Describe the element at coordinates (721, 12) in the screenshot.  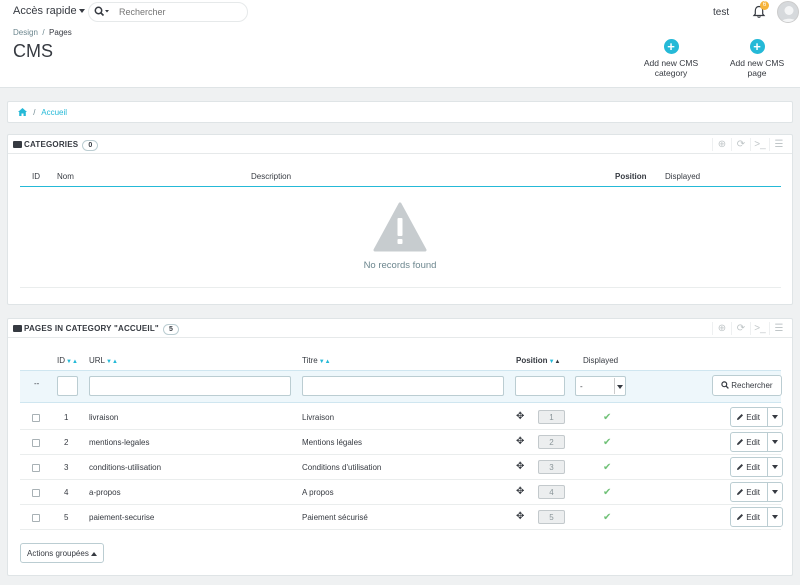
I see `user-name: test` at that location.